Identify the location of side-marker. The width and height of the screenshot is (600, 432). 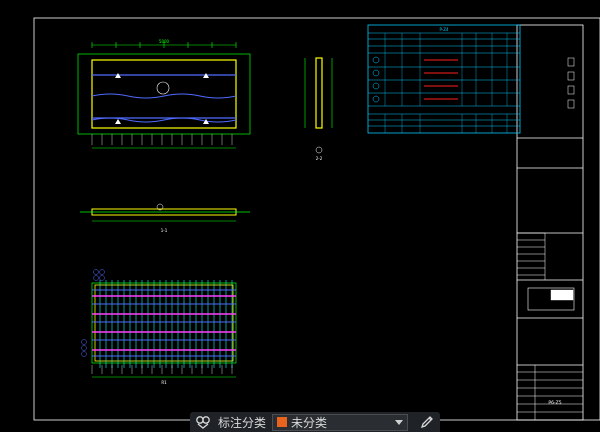
(319, 150).